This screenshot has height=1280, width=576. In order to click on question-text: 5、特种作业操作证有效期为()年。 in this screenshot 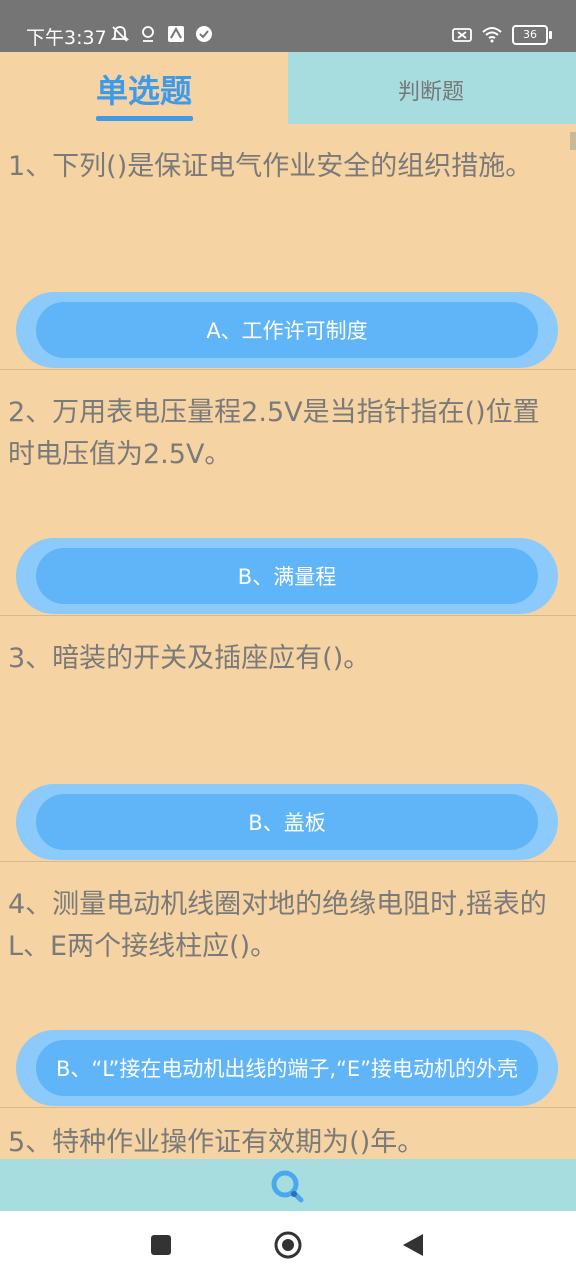, I will do `click(216, 1142)`.